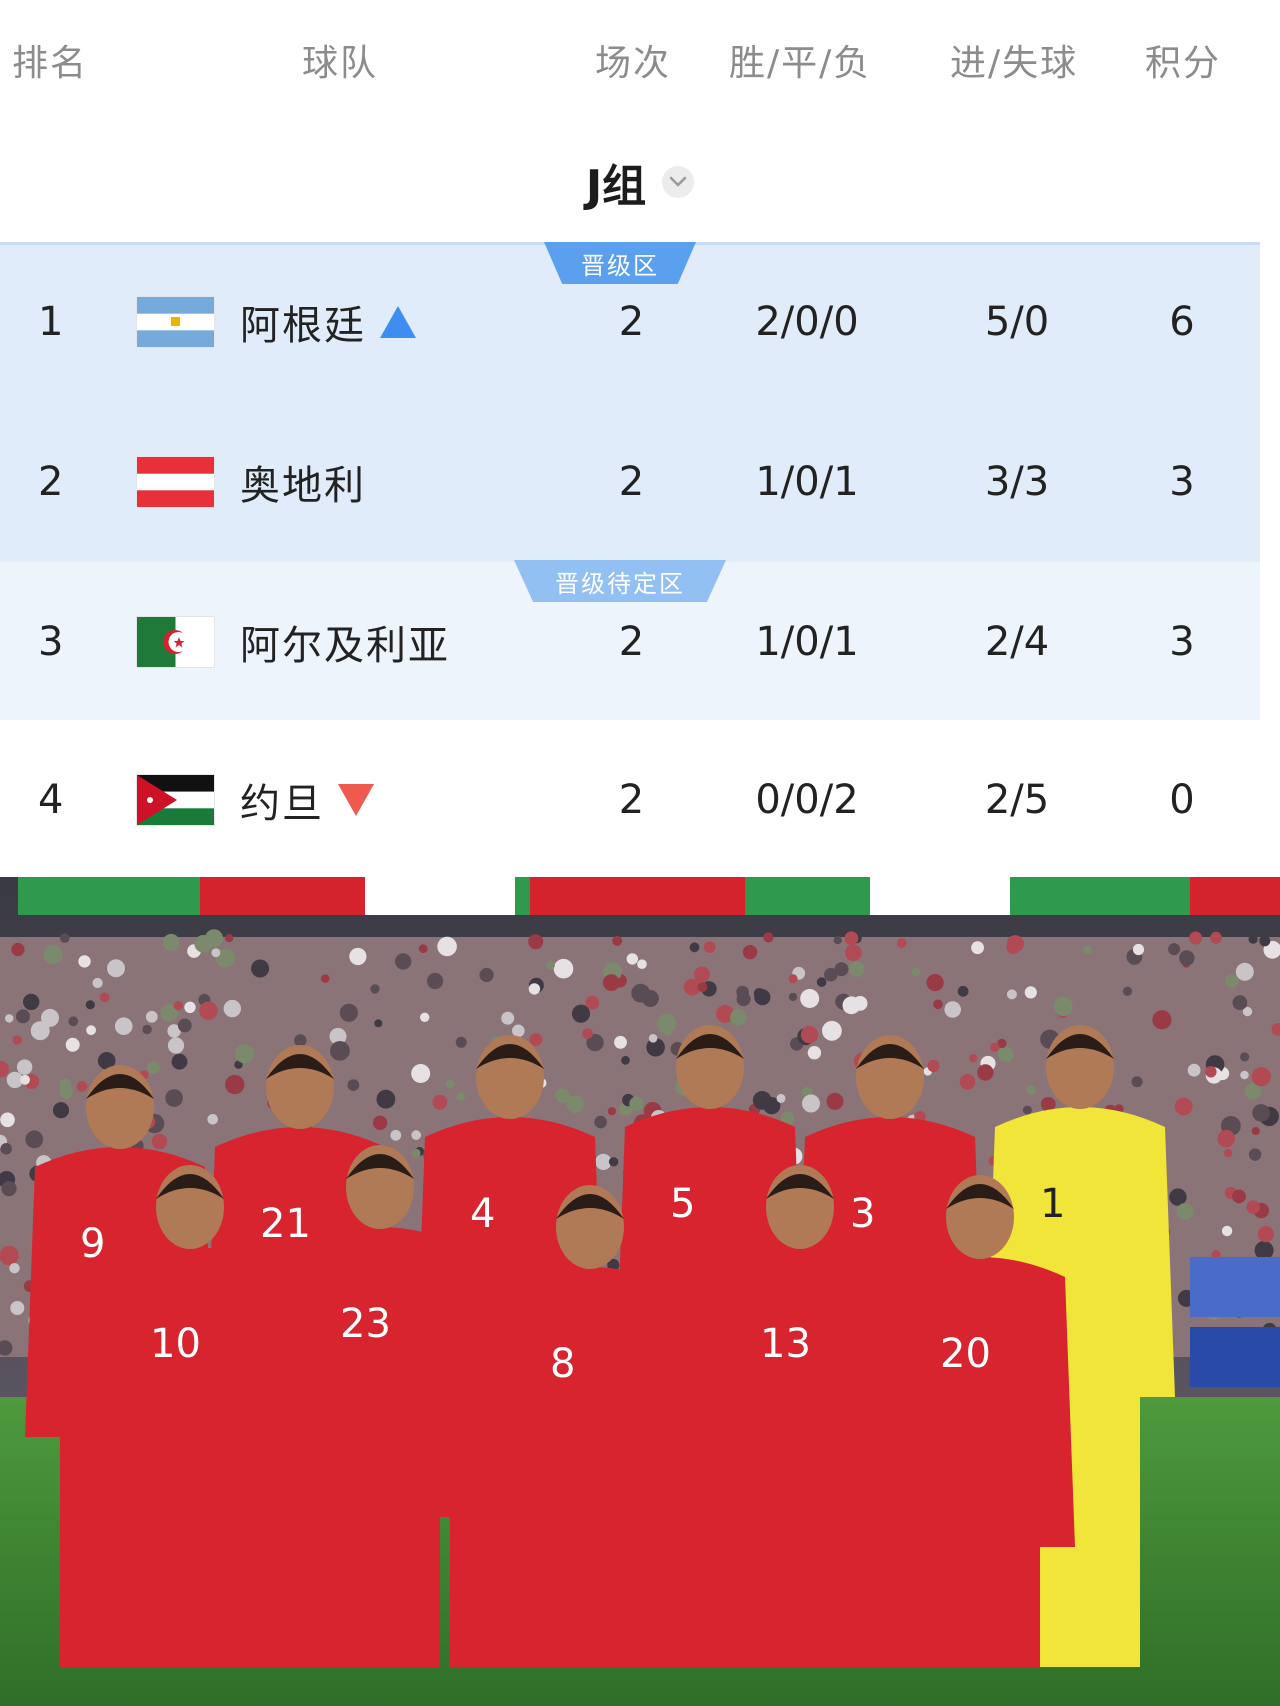  Describe the element at coordinates (562, 1364) in the screenshot. I see `jersey-number: 8` at that location.